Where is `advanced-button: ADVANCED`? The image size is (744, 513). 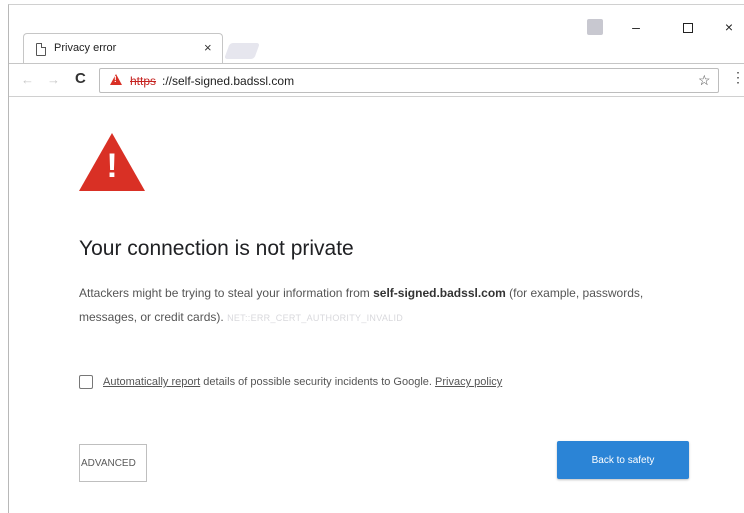
advanced-button: ADVANCED is located at coordinates (113, 463).